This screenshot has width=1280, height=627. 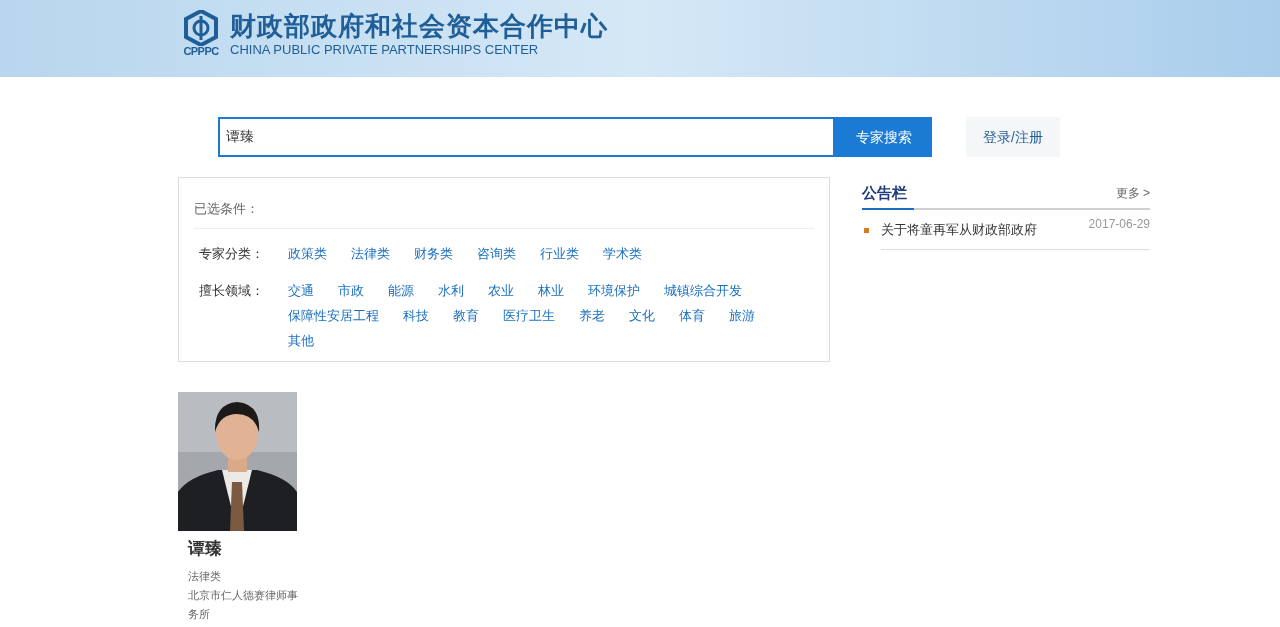 What do you see at coordinates (888, 195) in the screenshot?
I see `notice-board-title: 公告栏` at bounding box center [888, 195].